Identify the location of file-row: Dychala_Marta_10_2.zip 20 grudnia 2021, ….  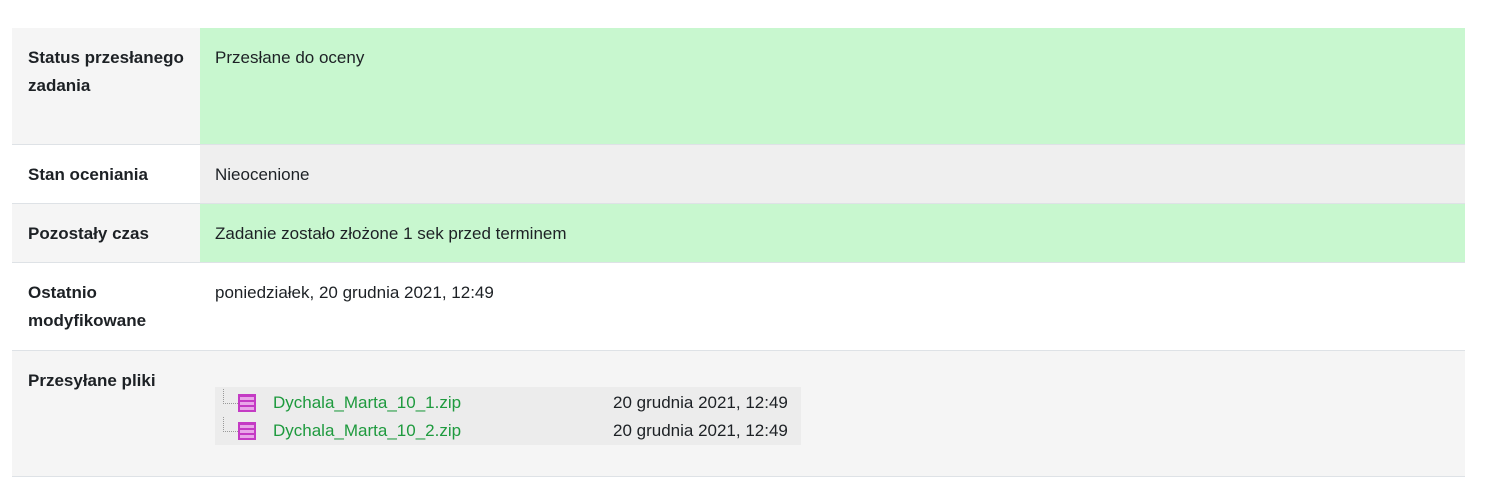
(512, 430).